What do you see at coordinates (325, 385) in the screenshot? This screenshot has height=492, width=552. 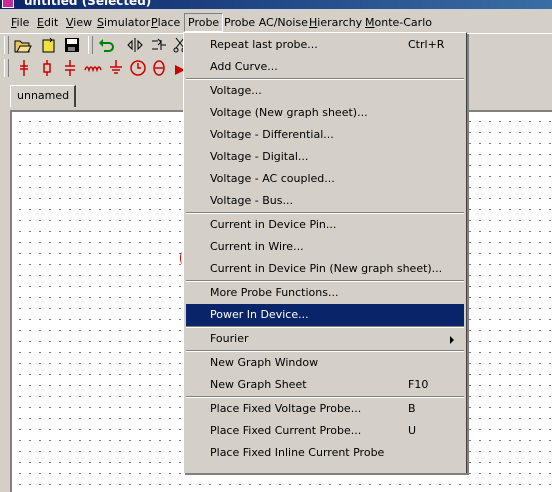 I see `menu-item-new-graph-sheet: New Graph Sheet F10` at bounding box center [325, 385].